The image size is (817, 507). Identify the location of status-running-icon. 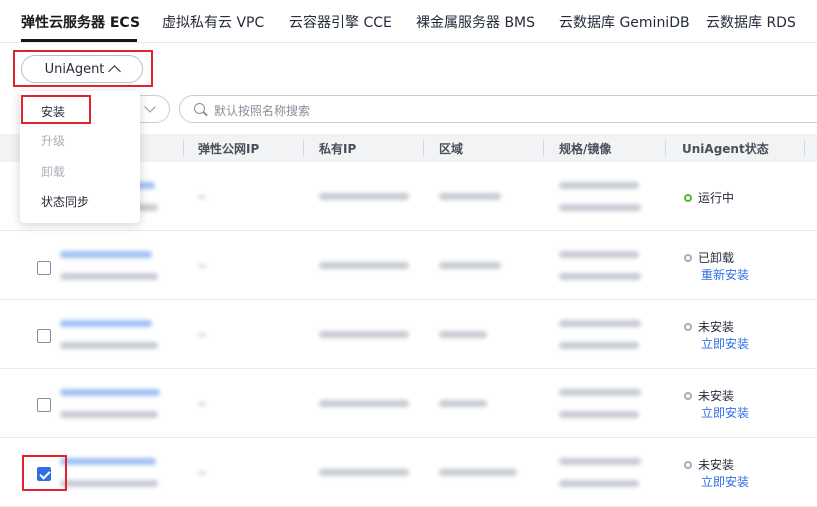
(688, 197).